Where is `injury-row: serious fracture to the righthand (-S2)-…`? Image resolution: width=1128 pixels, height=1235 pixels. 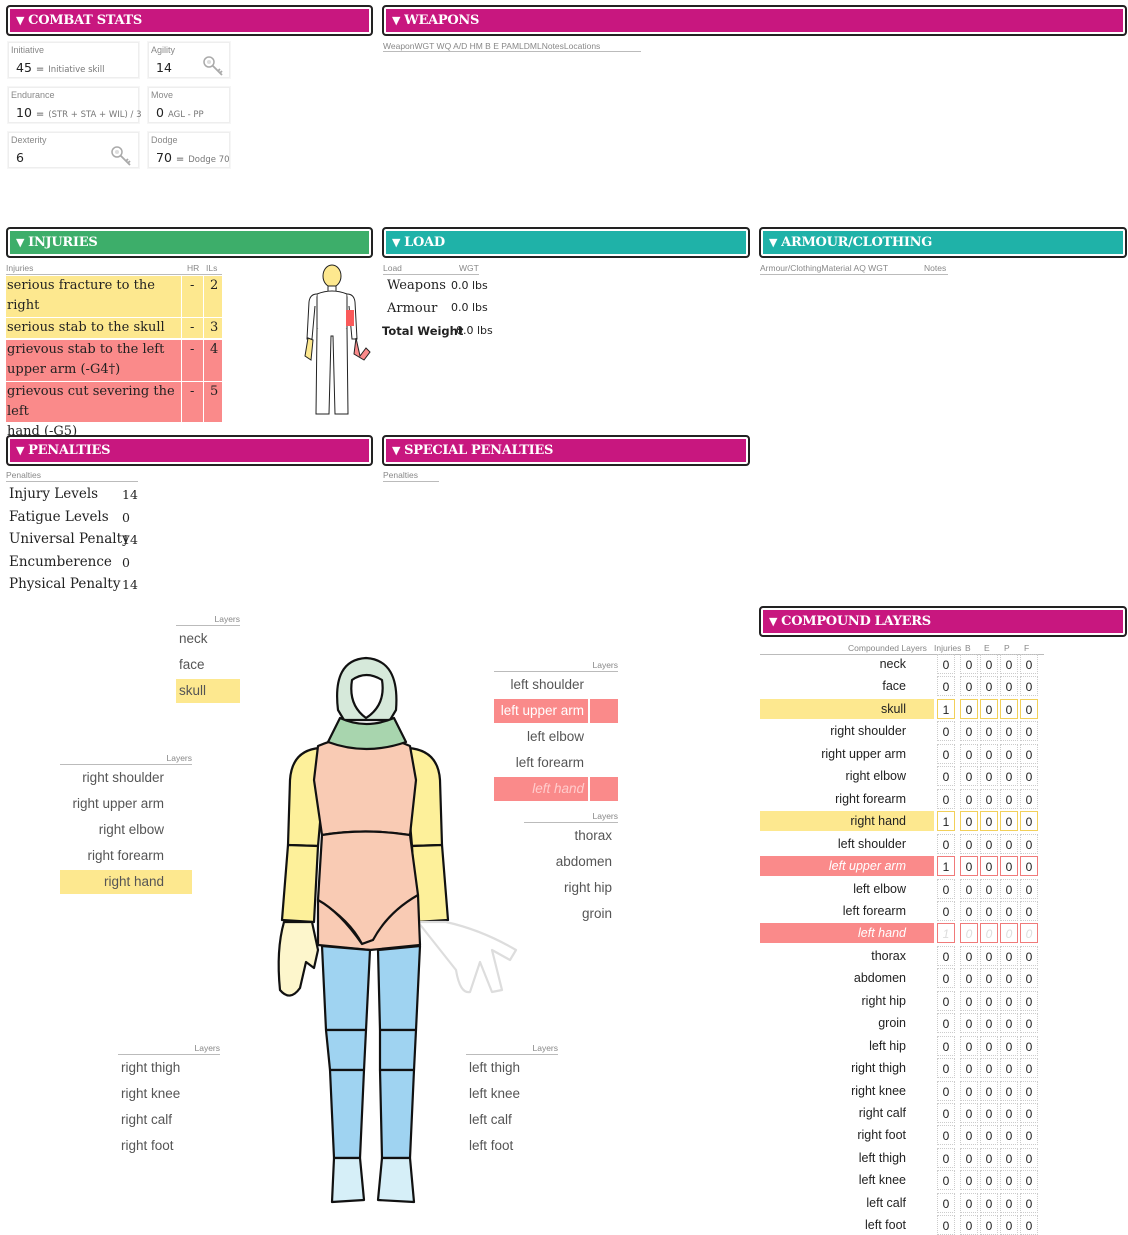 injury-row: serious fracture to the righthand (-S2)-… is located at coordinates (114, 304).